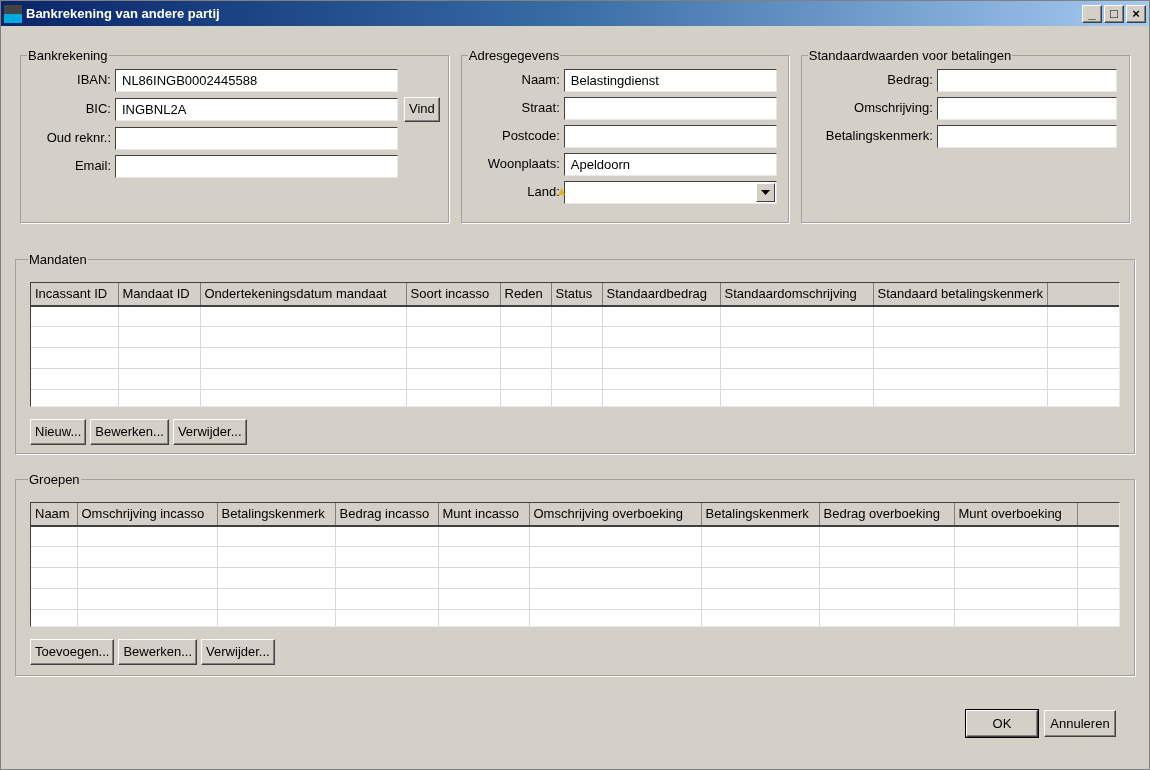  Describe the element at coordinates (54, 480) in the screenshot. I see `group-title: Groepen` at that location.